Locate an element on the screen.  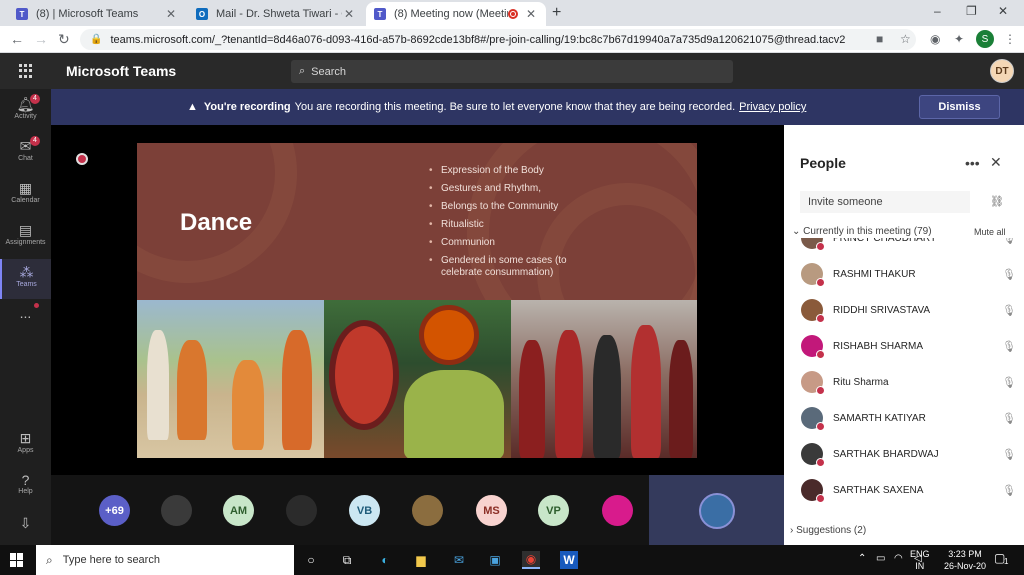
mute-all-button: Mute all is located at coordinates (990, 232).